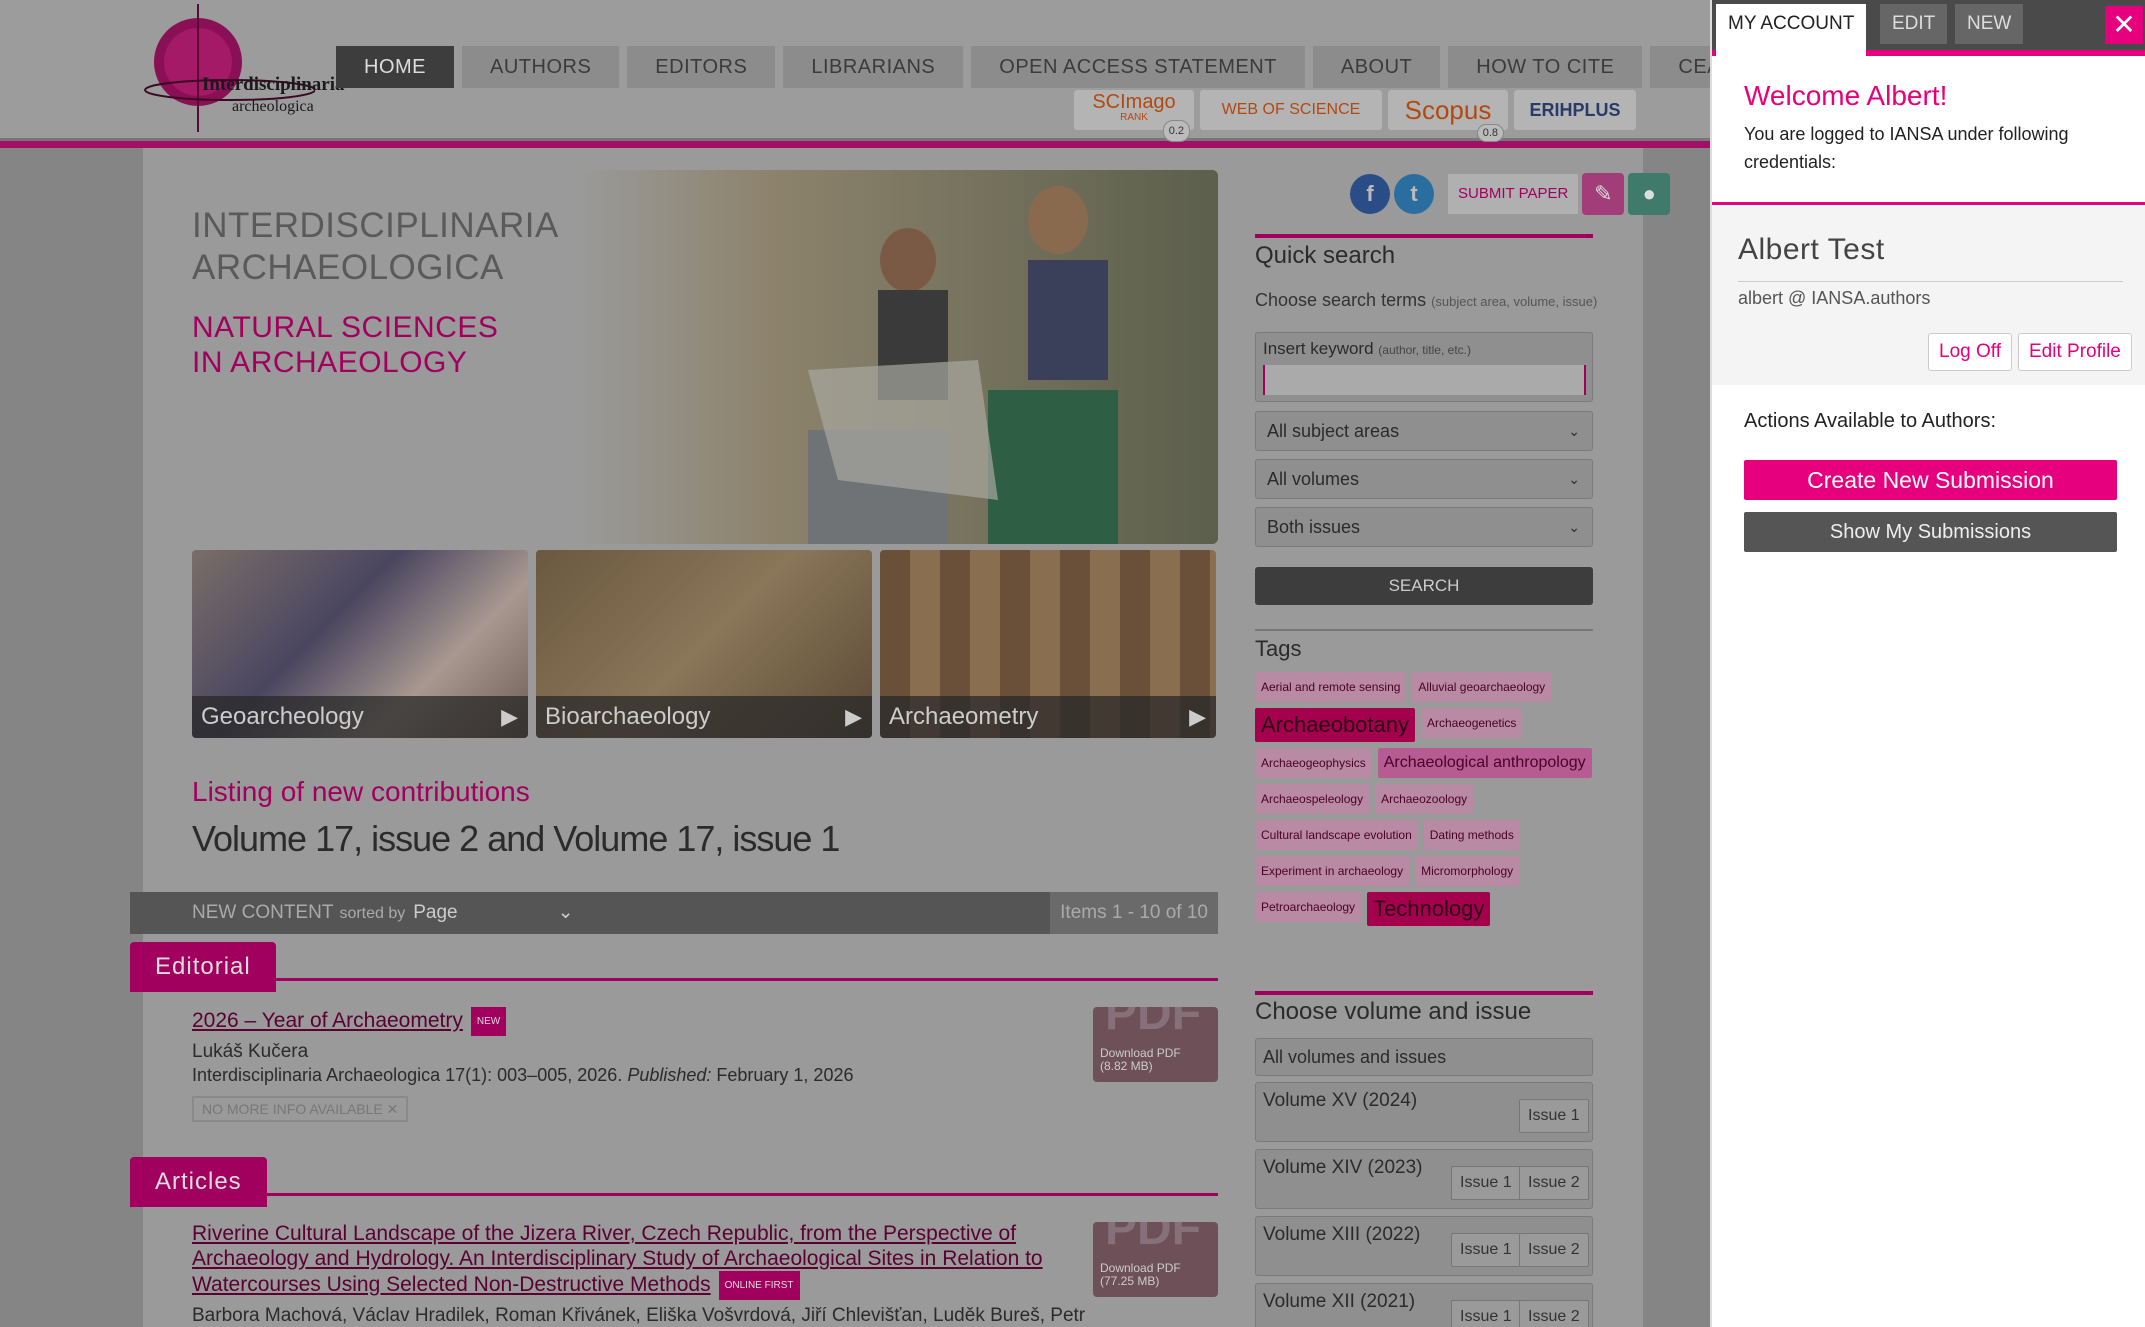 The image size is (2145, 1327). Describe the element at coordinates (435, 912) in the screenshot. I see `sort-select: Page` at that location.